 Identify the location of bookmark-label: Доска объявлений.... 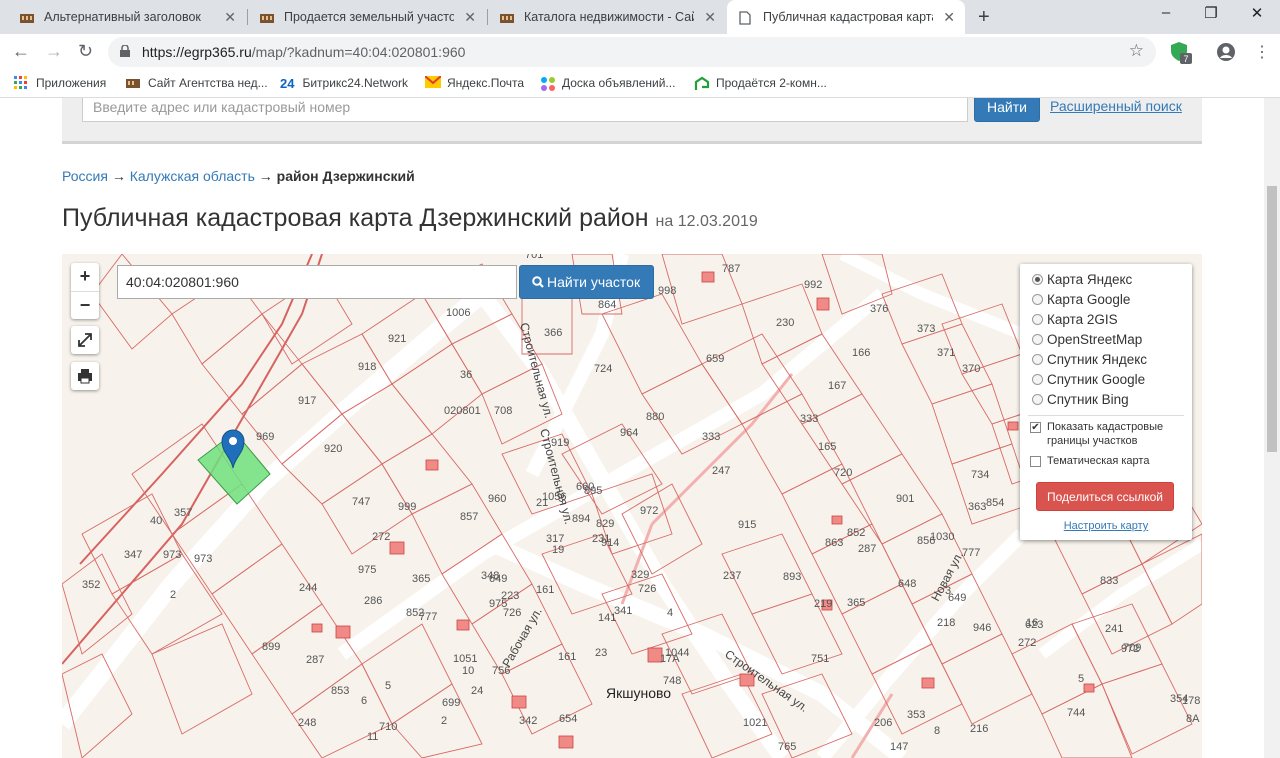
(619, 83).